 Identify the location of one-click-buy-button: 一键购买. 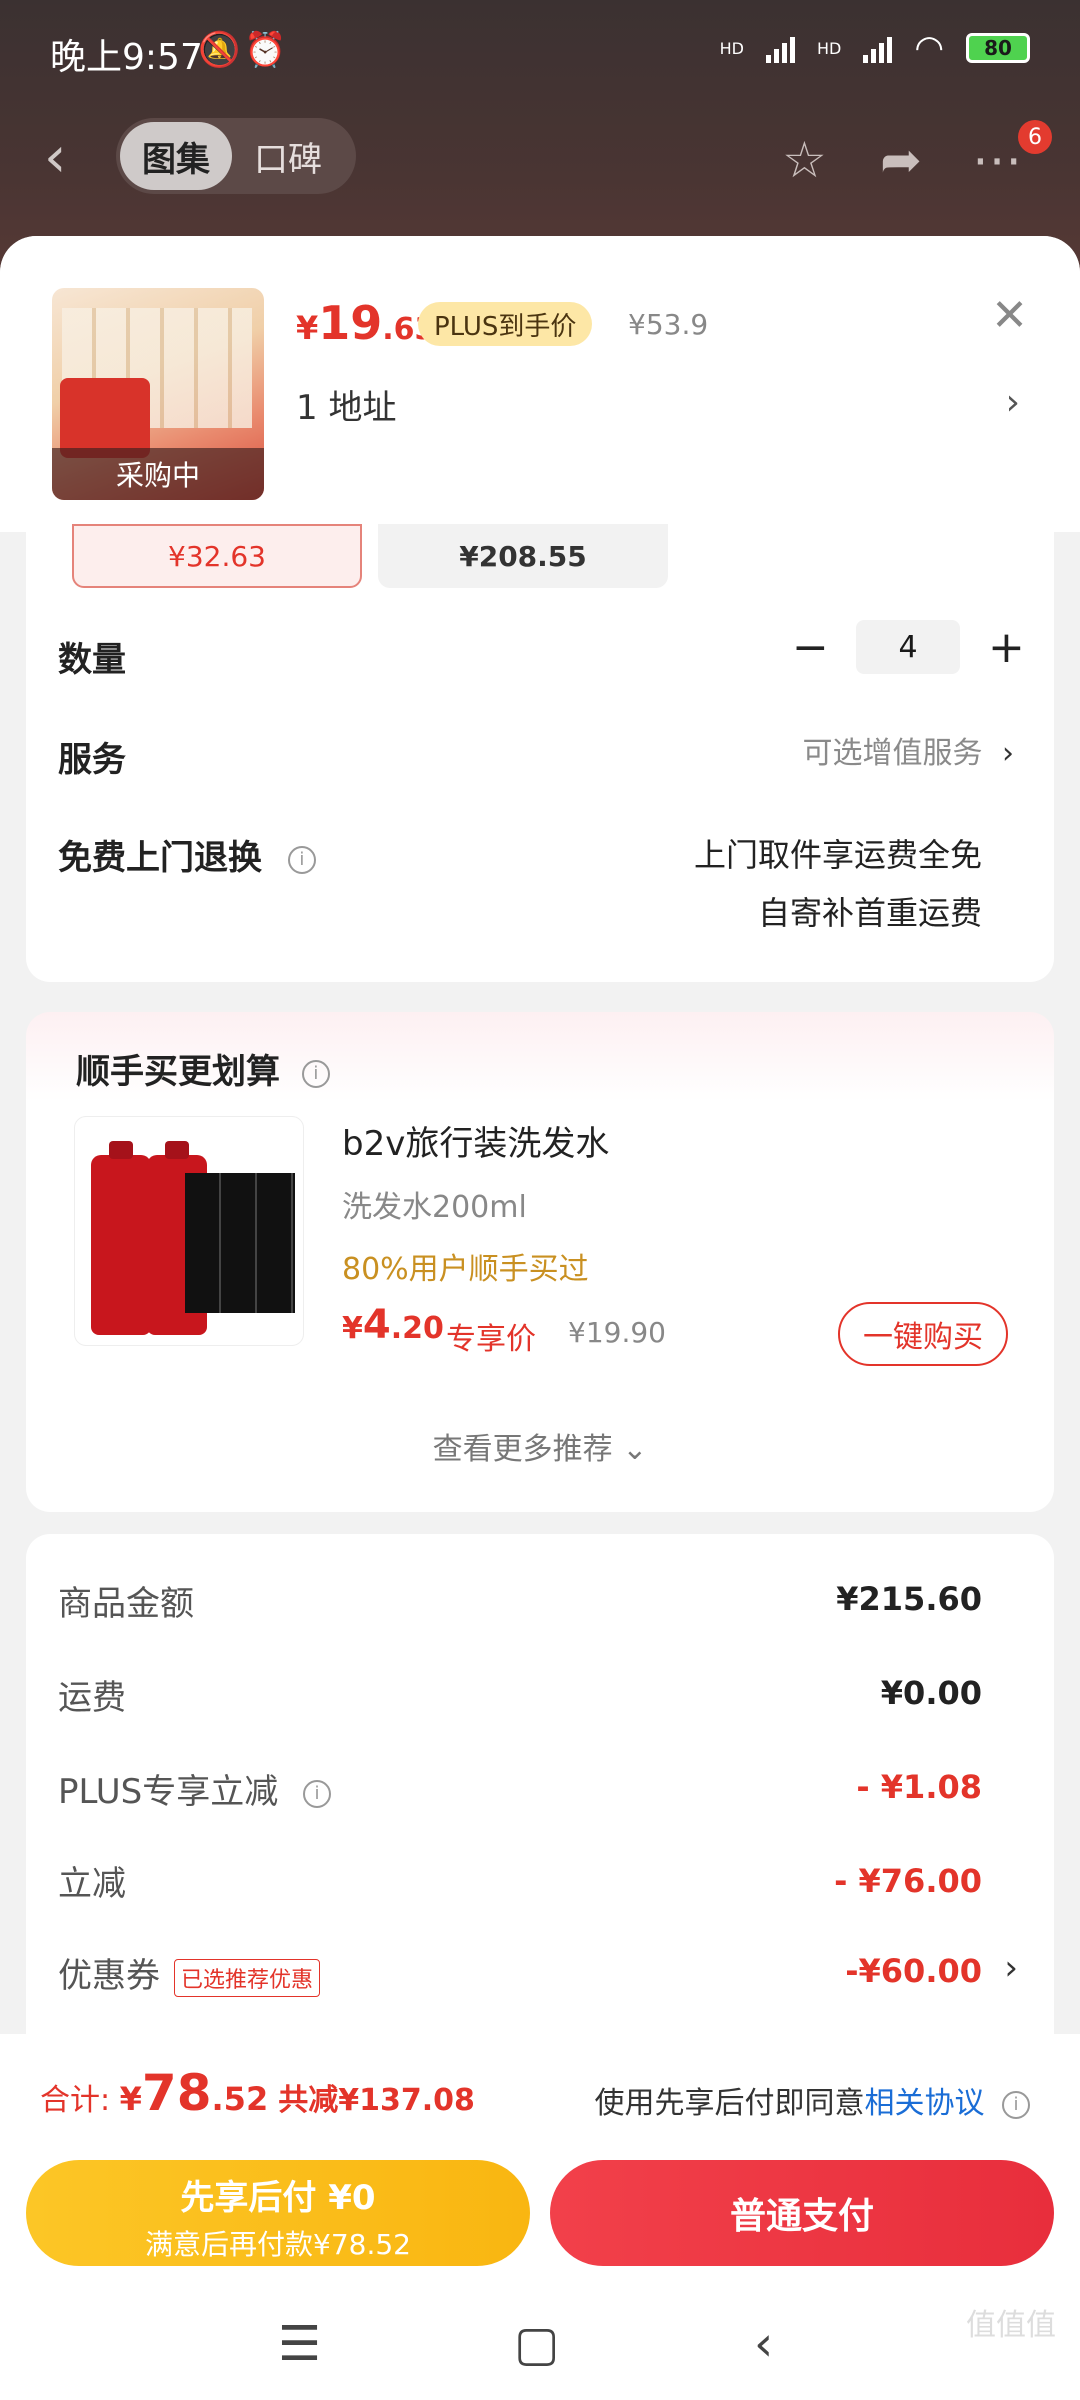
(923, 1334).